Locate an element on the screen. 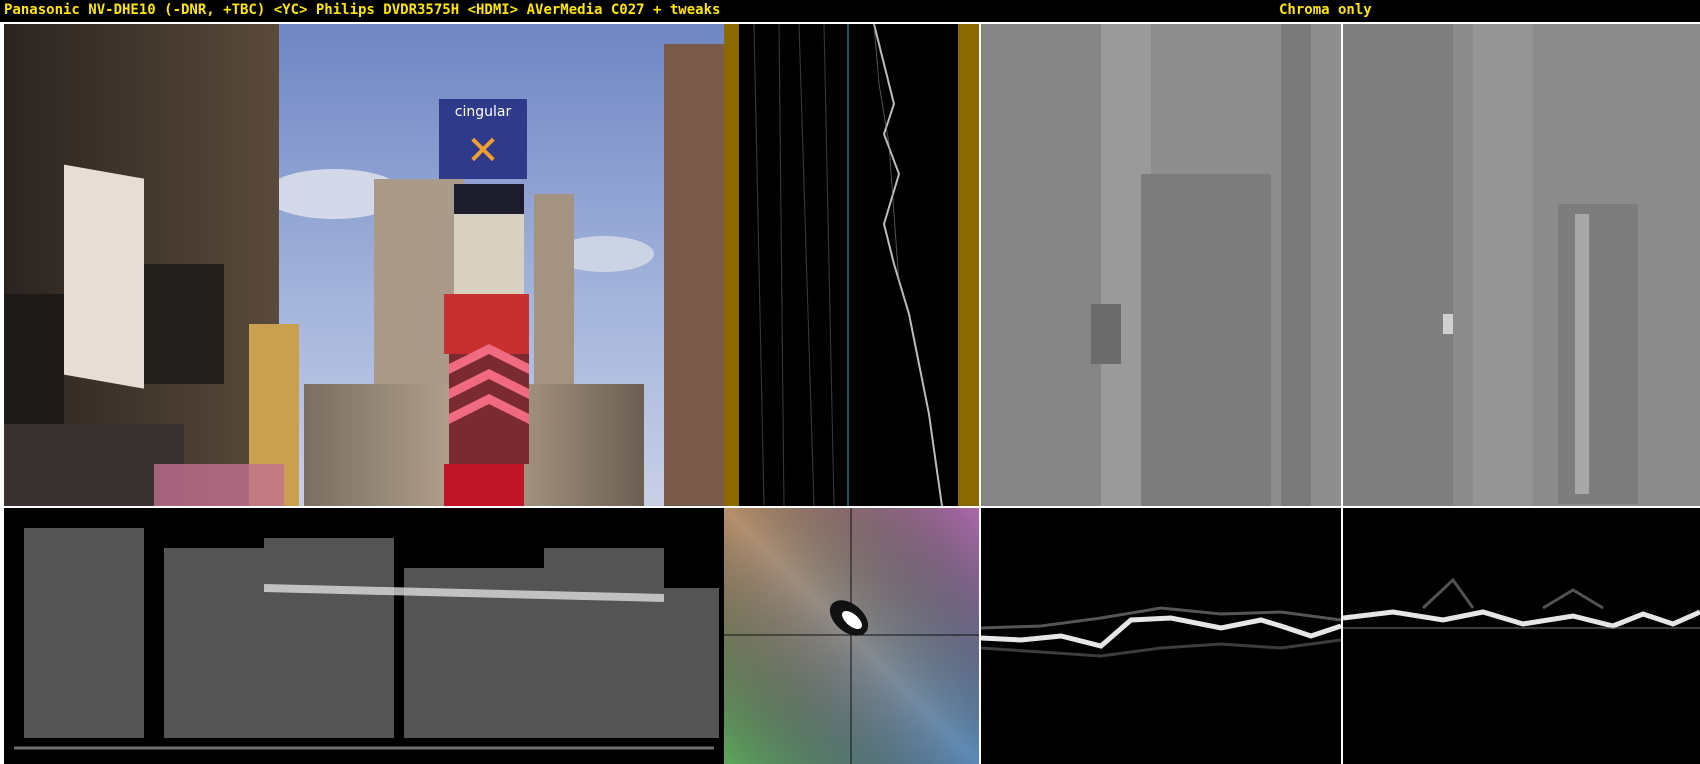 This screenshot has height=764, width=1700. vertical-chroma-panel is located at coordinates (851, 265).